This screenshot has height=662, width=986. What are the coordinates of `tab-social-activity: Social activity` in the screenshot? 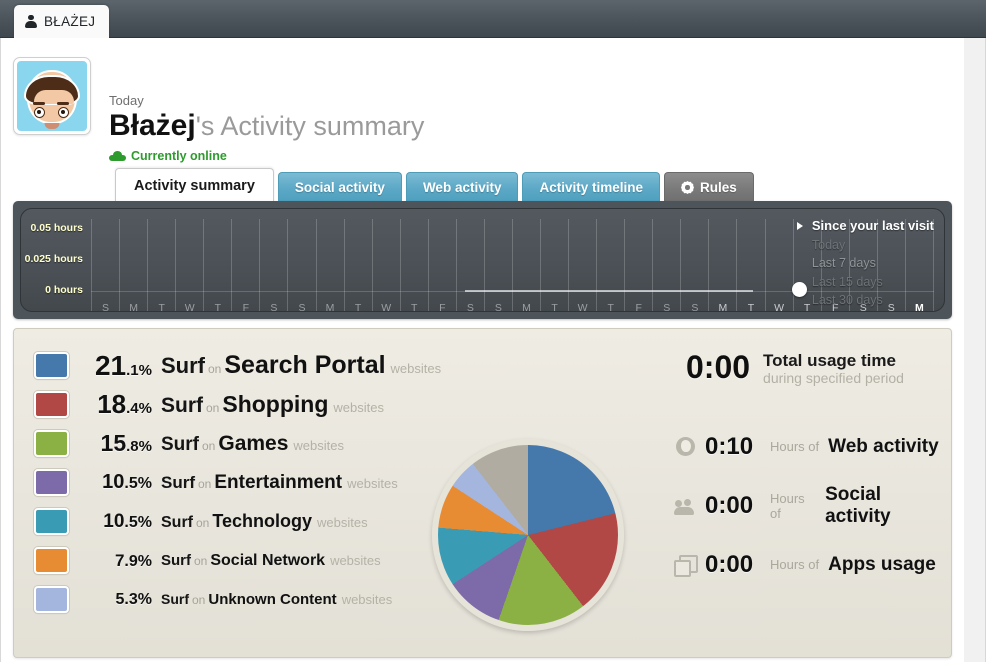 It's located at (339, 187).